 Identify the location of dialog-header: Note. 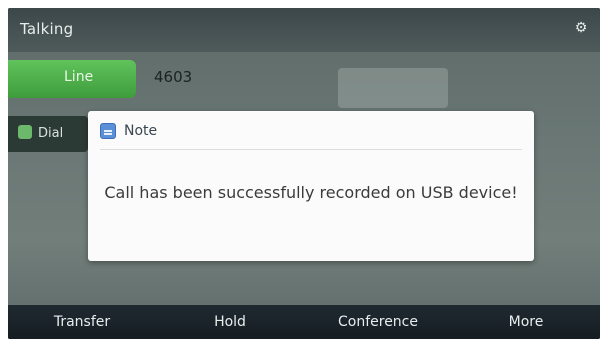
(128, 131).